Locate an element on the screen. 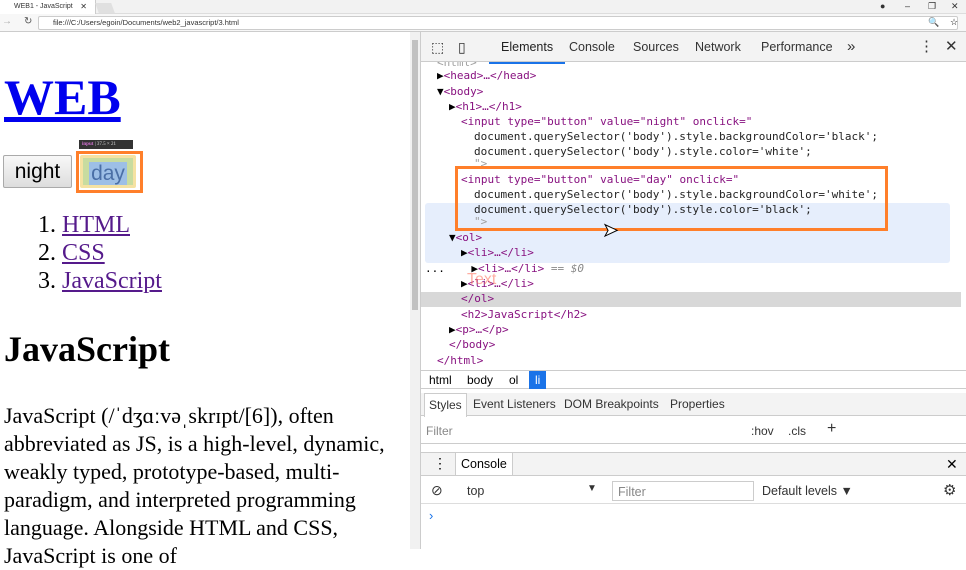 Image resolution: width=966 pixels, height=570 pixels. breadcrumb-html: html is located at coordinates (440, 380).